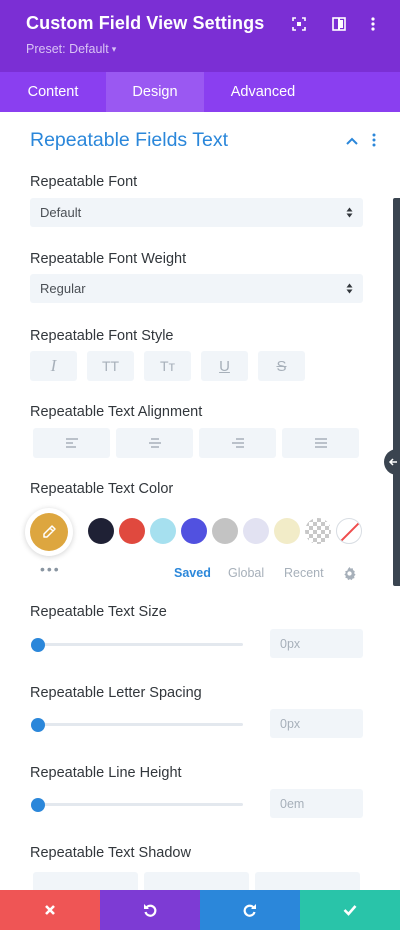 The width and height of the screenshot is (400, 930). I want to click on section-more-icon, so click(377, 141).